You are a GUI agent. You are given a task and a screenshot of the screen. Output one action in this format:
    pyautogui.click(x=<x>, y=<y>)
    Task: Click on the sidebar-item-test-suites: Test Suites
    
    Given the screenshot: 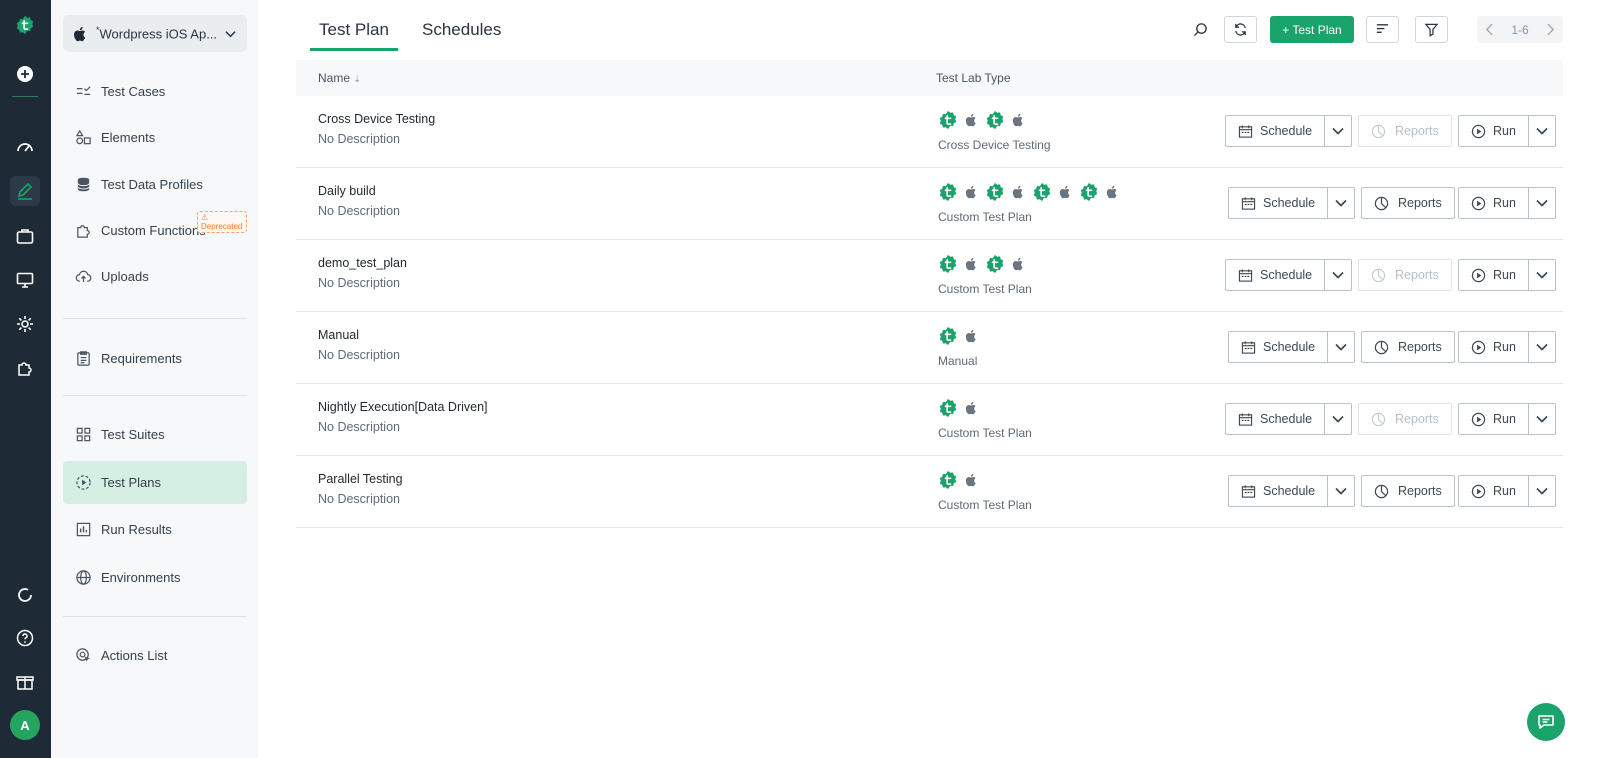 What is the action you would take?
    pyautogui.click(x=155, y=434)
    